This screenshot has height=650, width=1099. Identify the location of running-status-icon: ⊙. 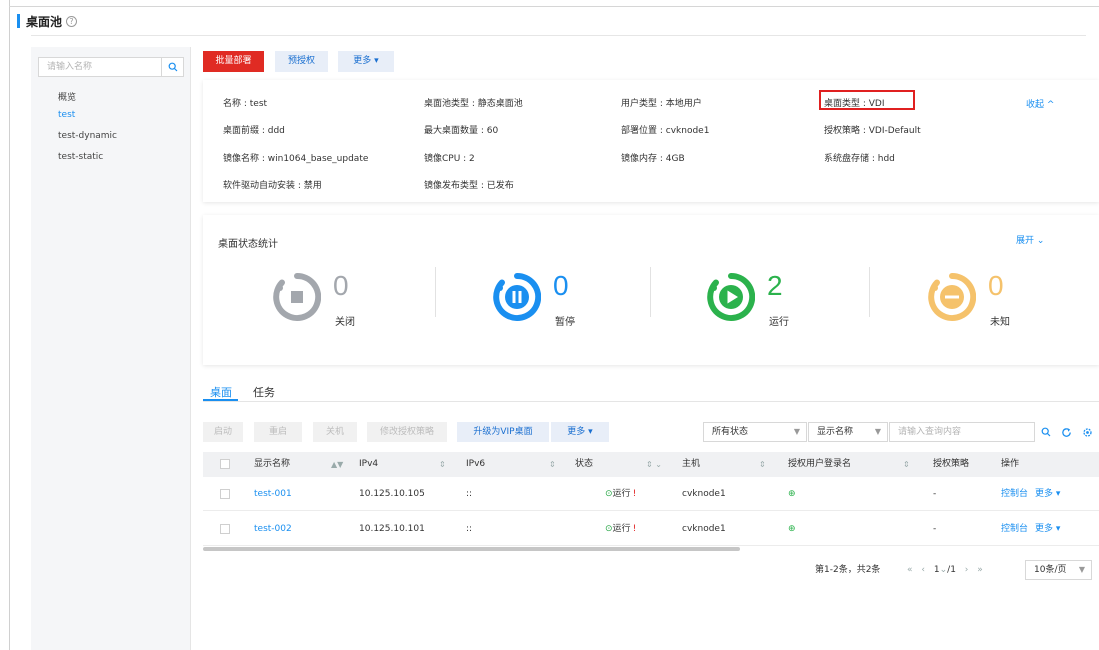
(609, 529).